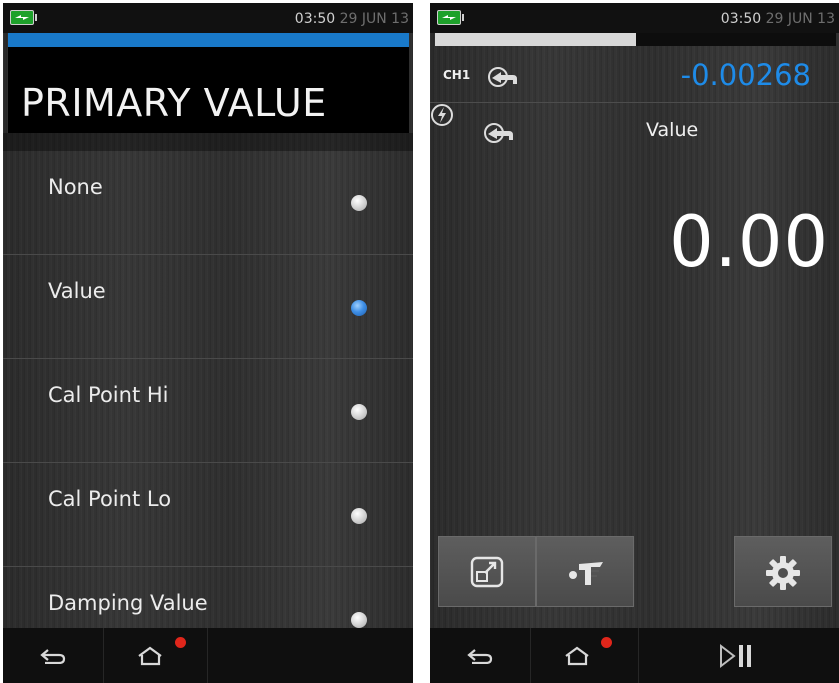 Image resolution: width=839 pixels, height=683 pixels. I want to click on filter-button, so click(585, 571).